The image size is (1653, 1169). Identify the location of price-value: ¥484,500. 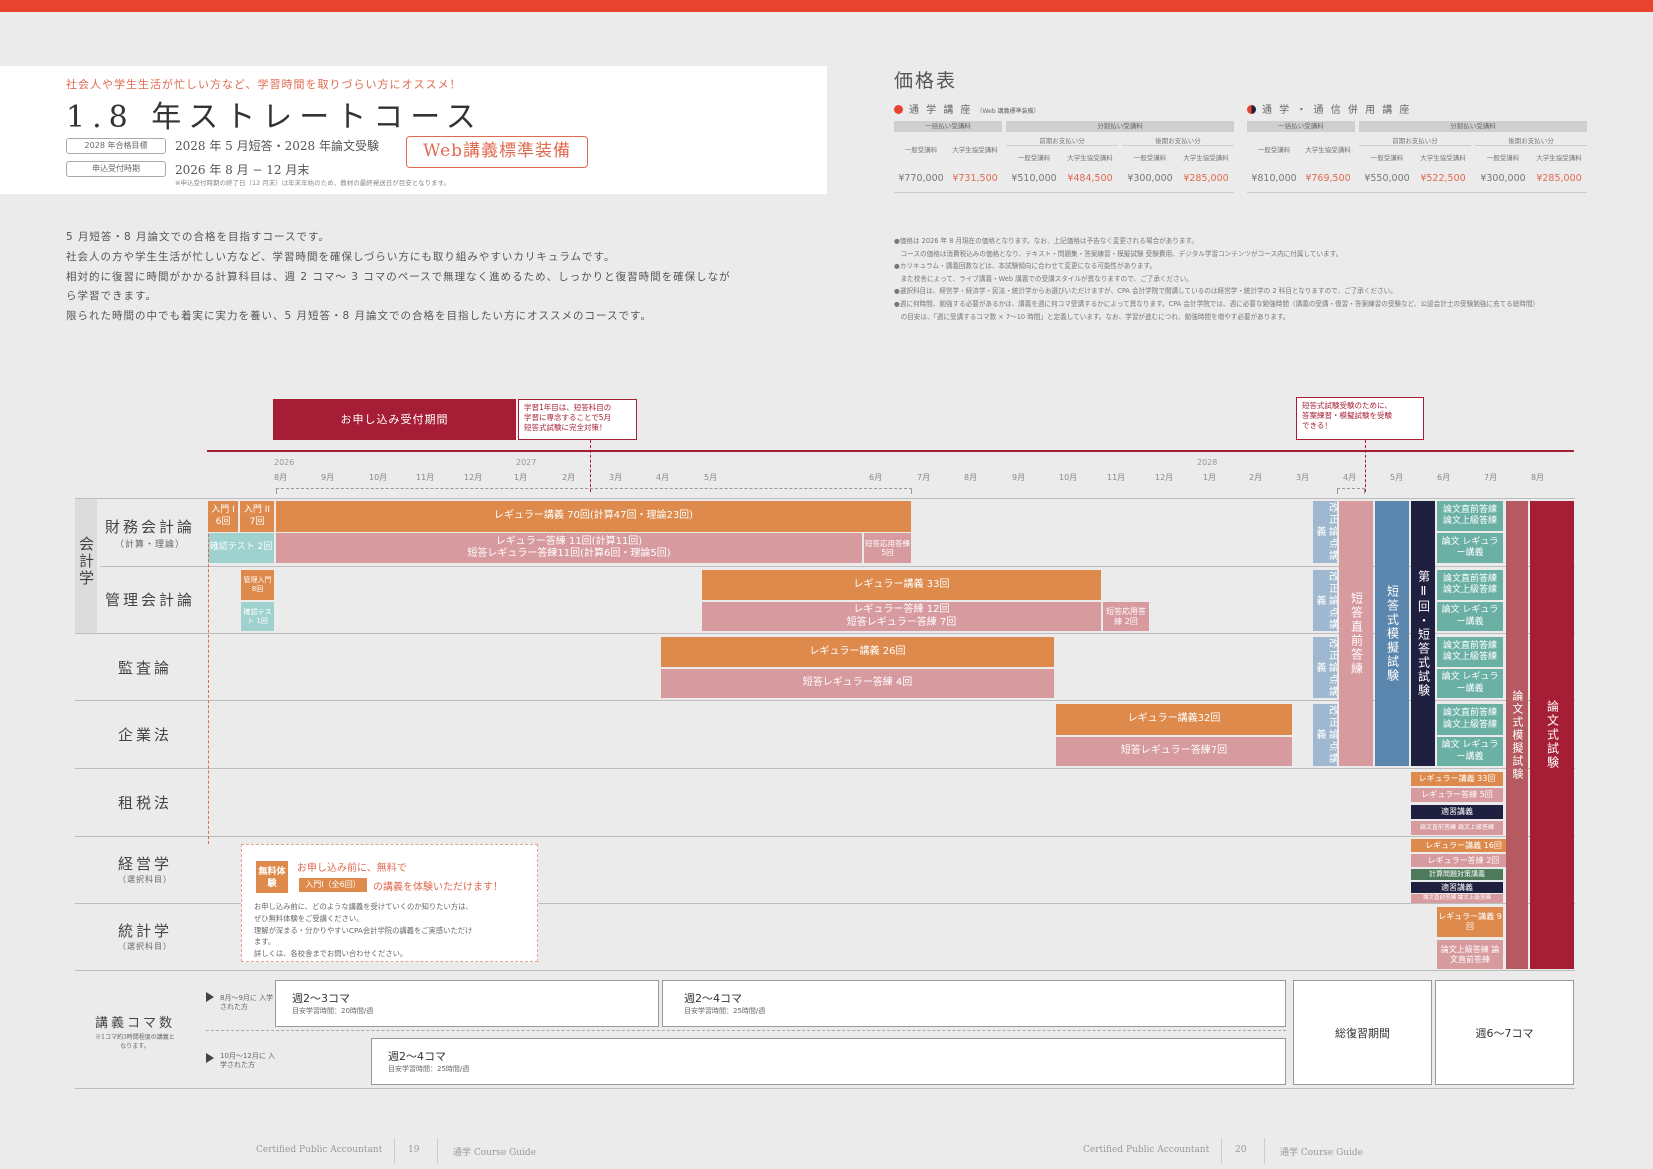
(1090, 178).